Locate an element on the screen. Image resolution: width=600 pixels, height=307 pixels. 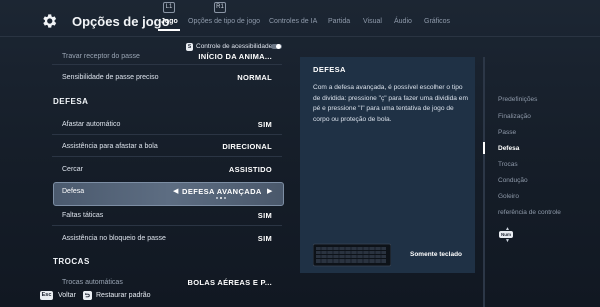
restore-defaults-button: Restaurar padrão is located at coordinates (123, 295).